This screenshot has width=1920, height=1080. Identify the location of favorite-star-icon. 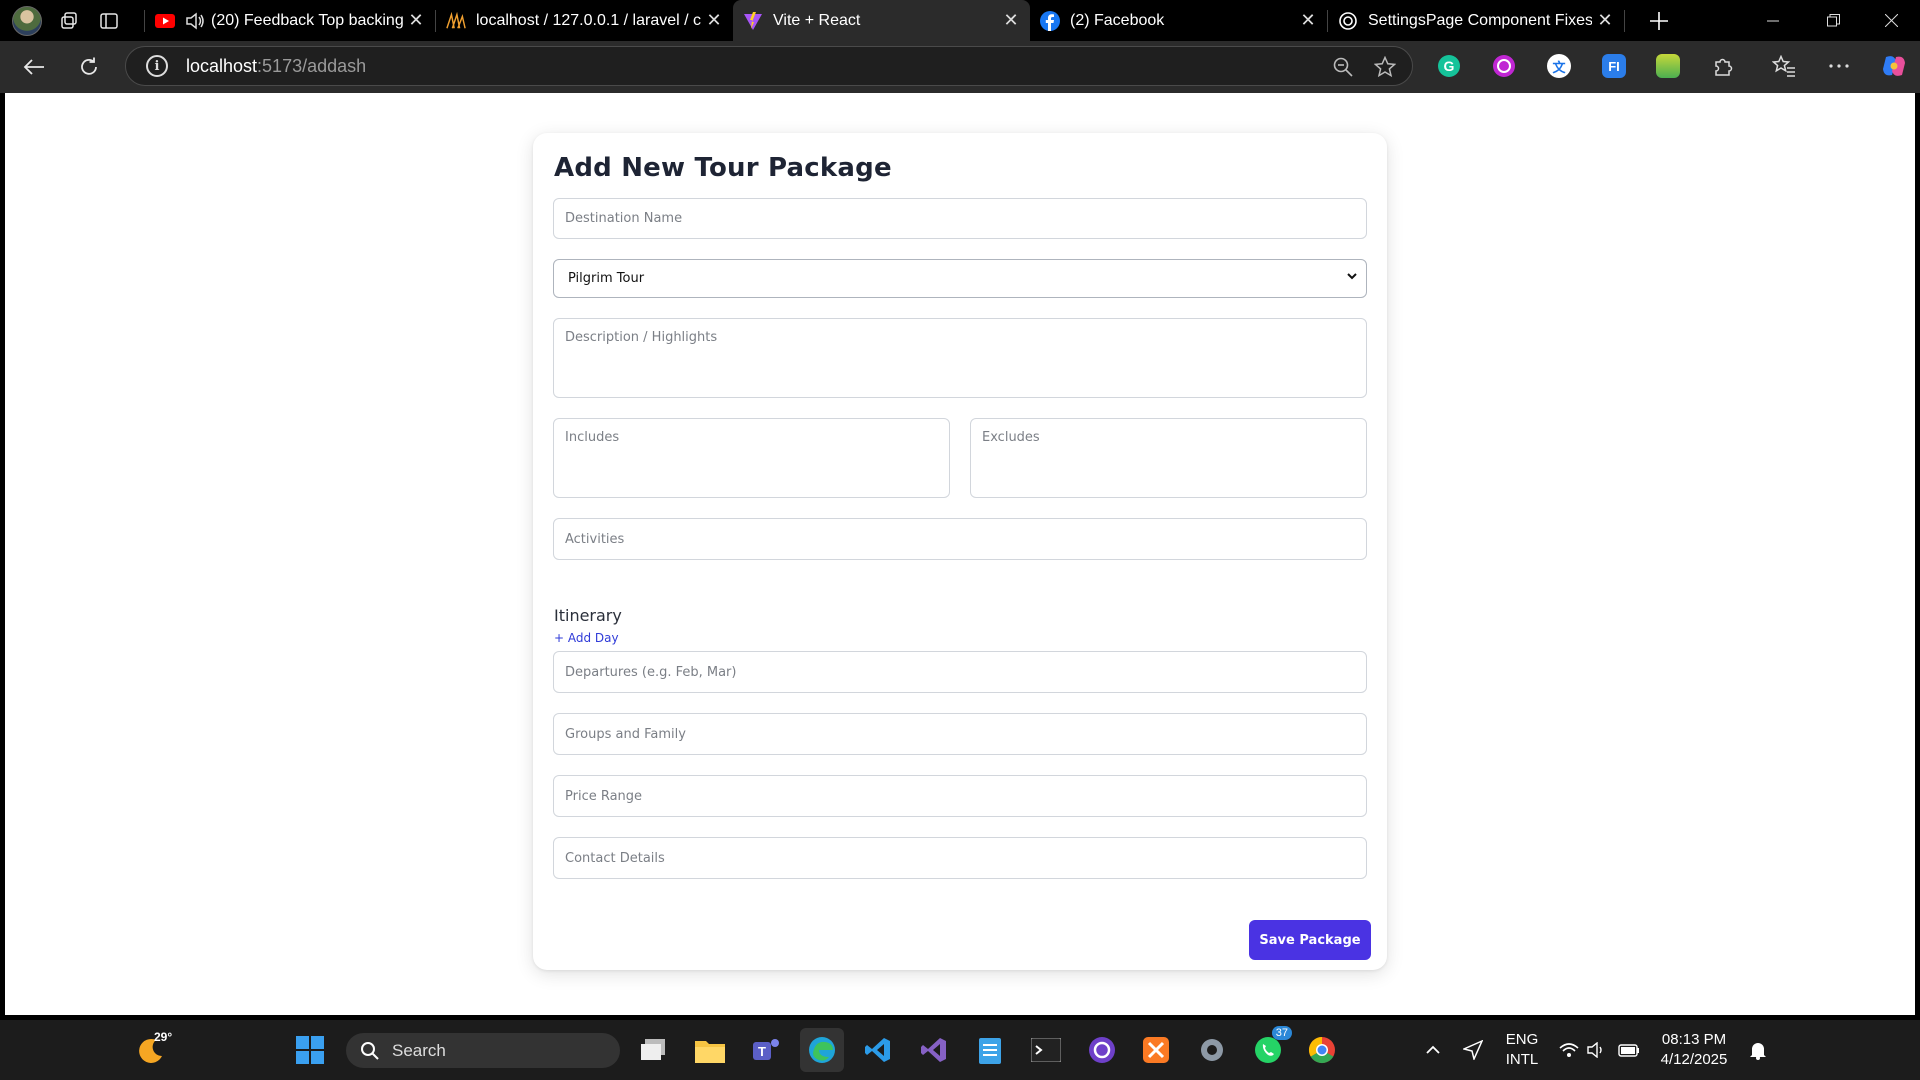
(1385, 67).